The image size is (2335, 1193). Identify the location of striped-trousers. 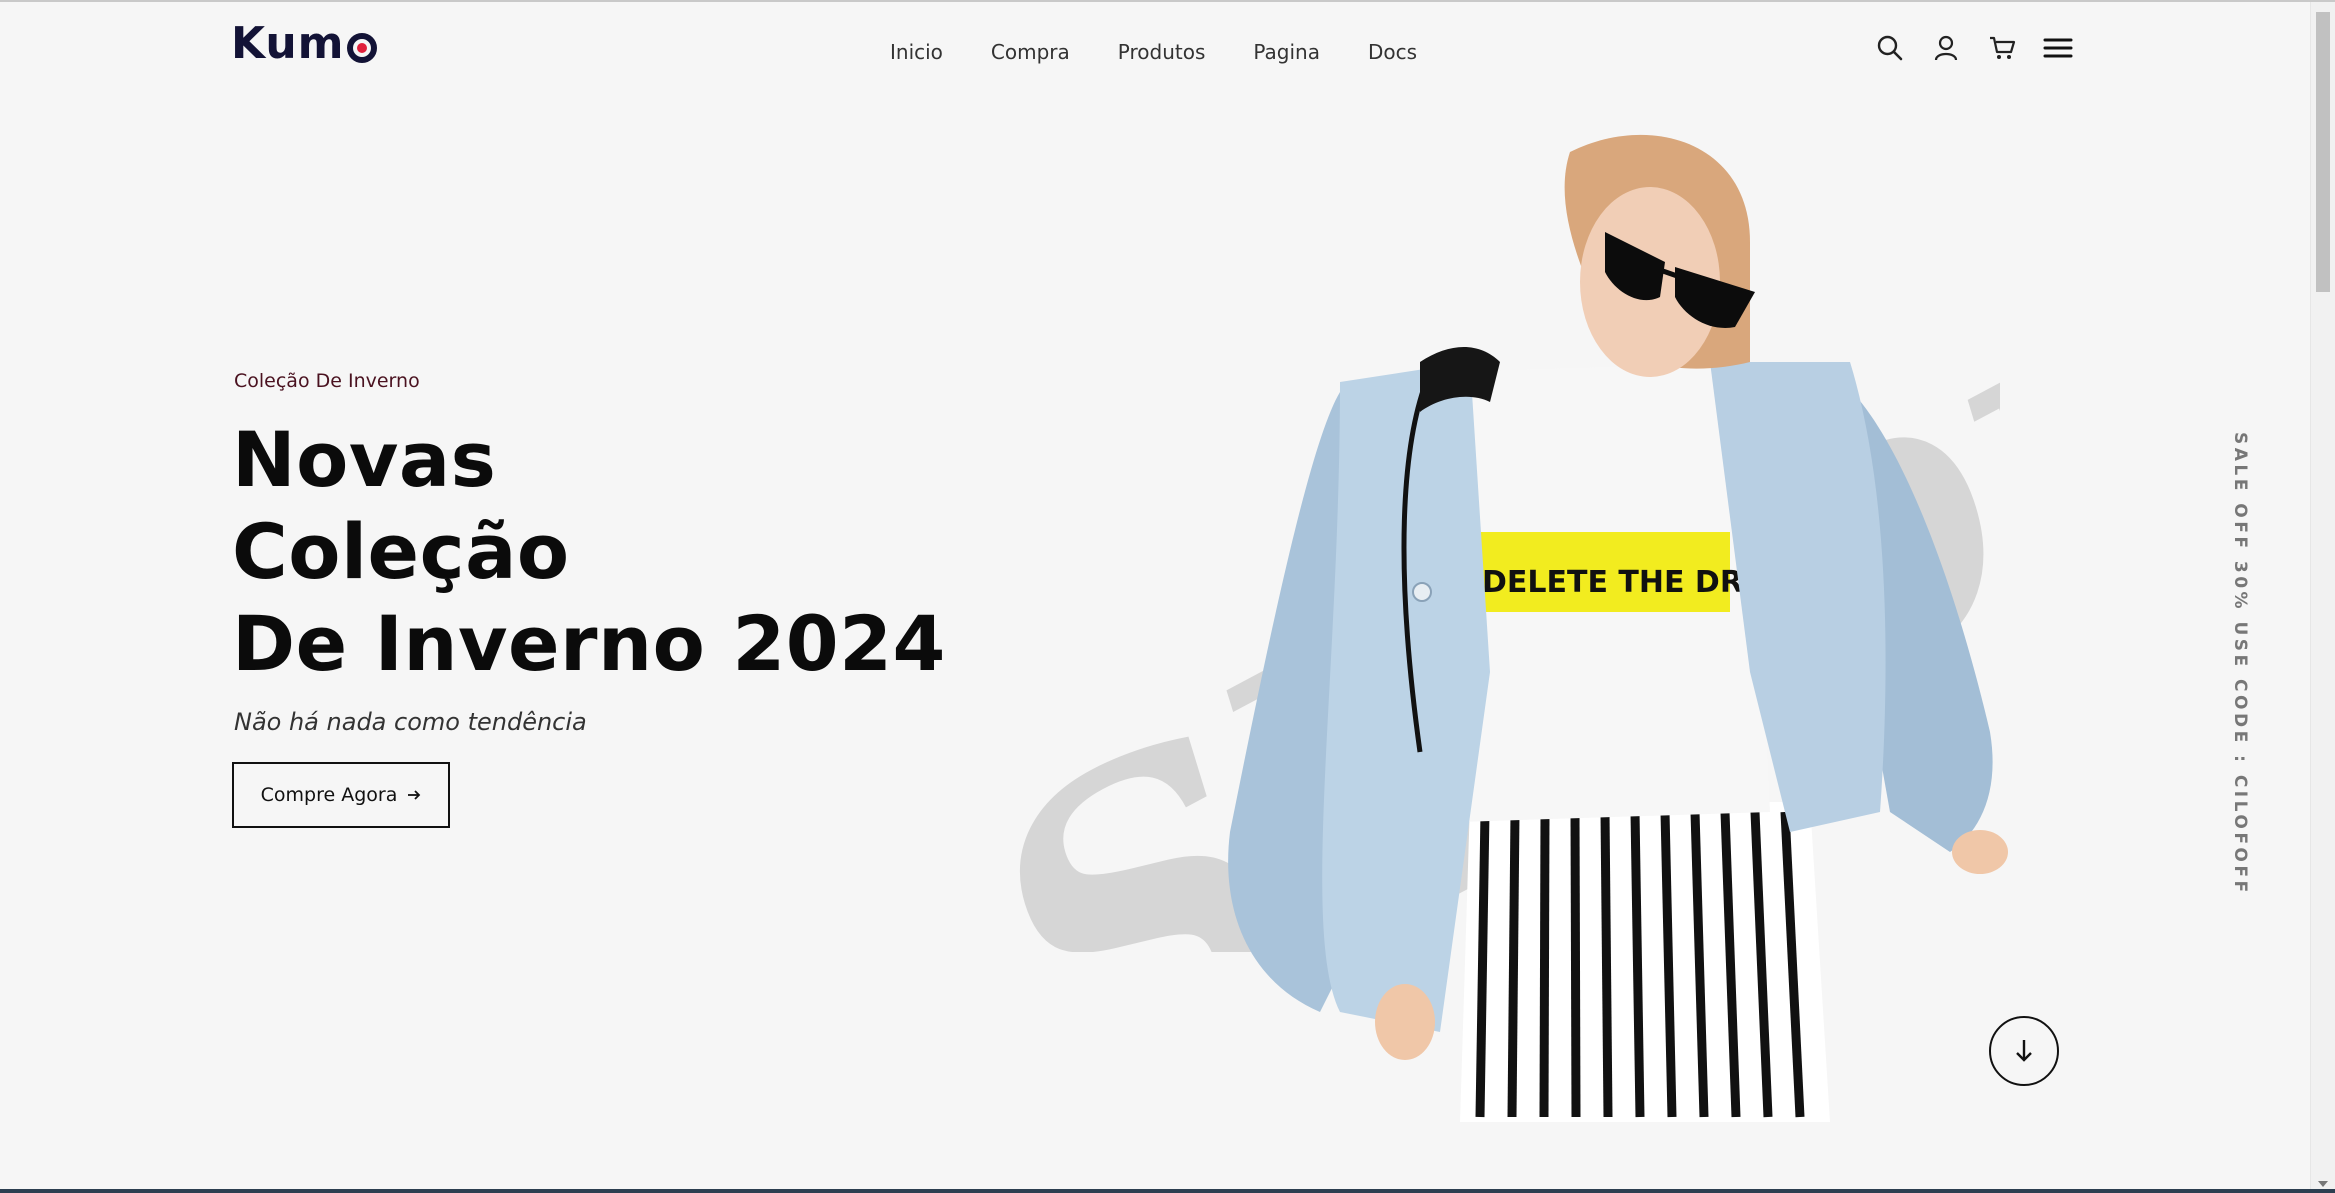
(1645, 962).